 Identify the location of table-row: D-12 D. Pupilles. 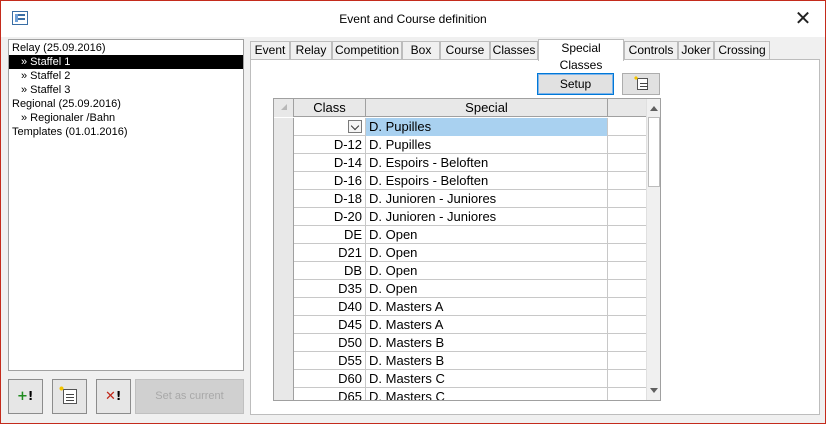
(460, 145).